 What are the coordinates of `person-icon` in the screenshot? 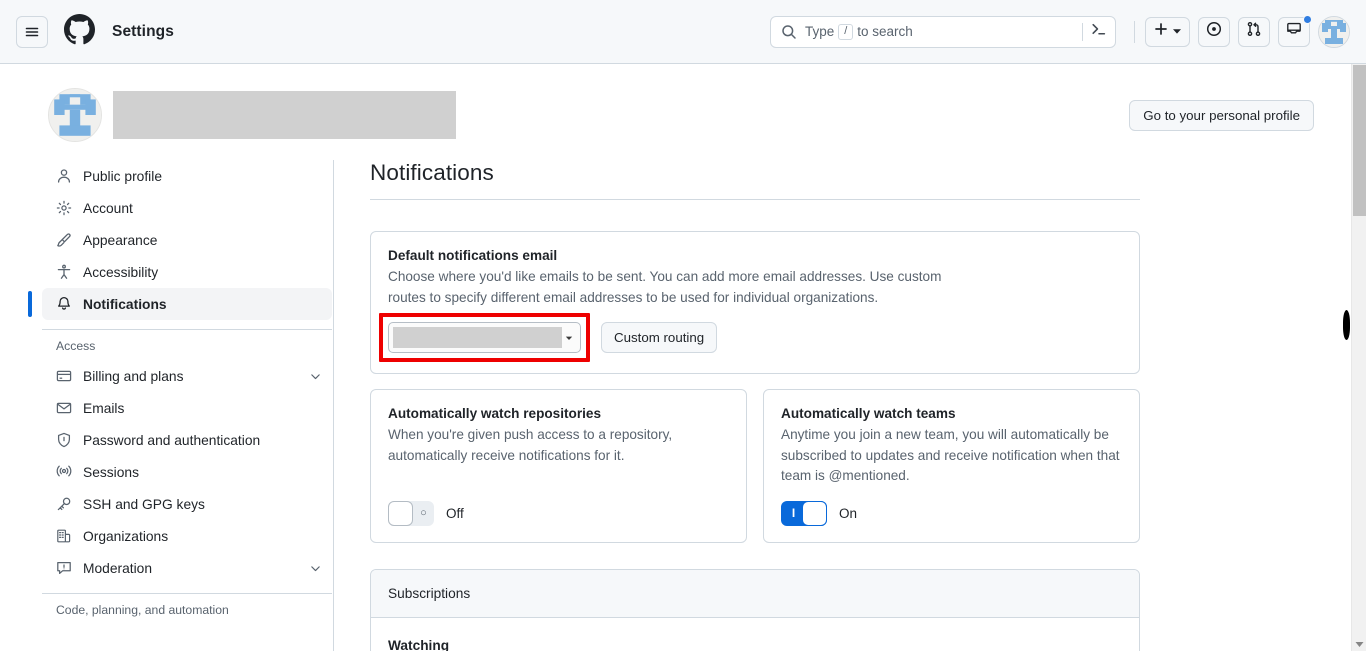 It's located at (64, 176).